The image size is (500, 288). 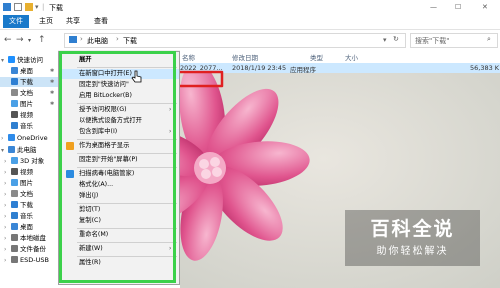 I want to click on sidebar-item: › ESD-USB, so click(x=29, y=260).